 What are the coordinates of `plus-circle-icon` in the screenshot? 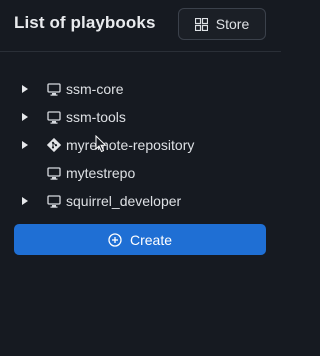 It's located at (115, 239).